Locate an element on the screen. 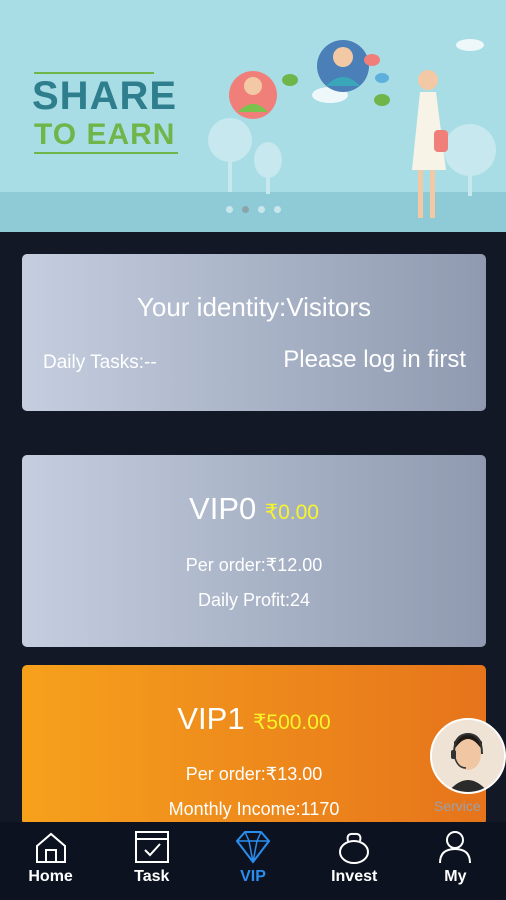 This screenshot has width=506, height=900. headset-agent-icon is located at coordinates (468, 756).